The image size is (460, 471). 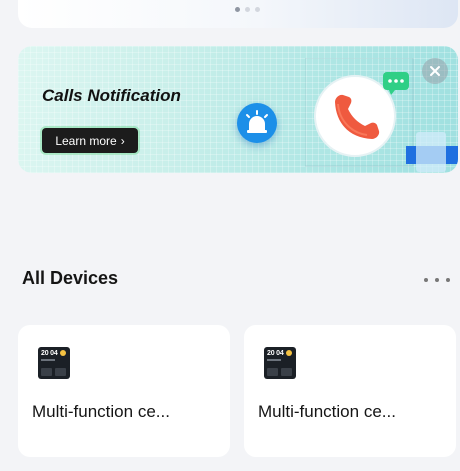 What do you see at coordinates (359, 112) in the screenshot?
I see `phone-call-icon` at bounding box center [359, 112].